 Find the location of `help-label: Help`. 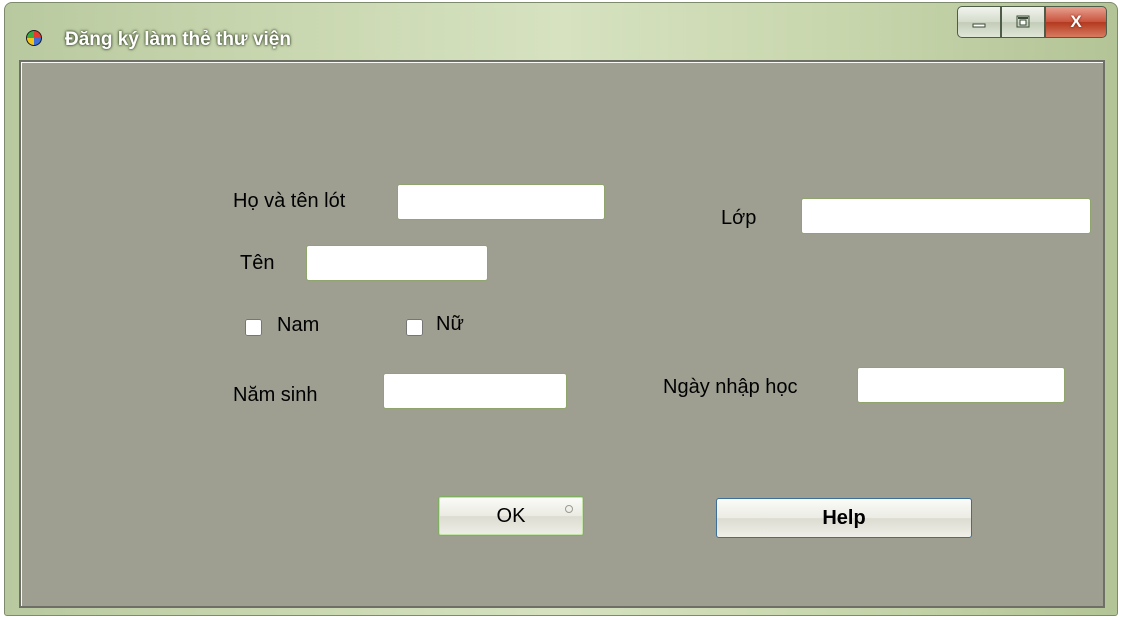

help-label: Help is located at coordinates (844, 517).